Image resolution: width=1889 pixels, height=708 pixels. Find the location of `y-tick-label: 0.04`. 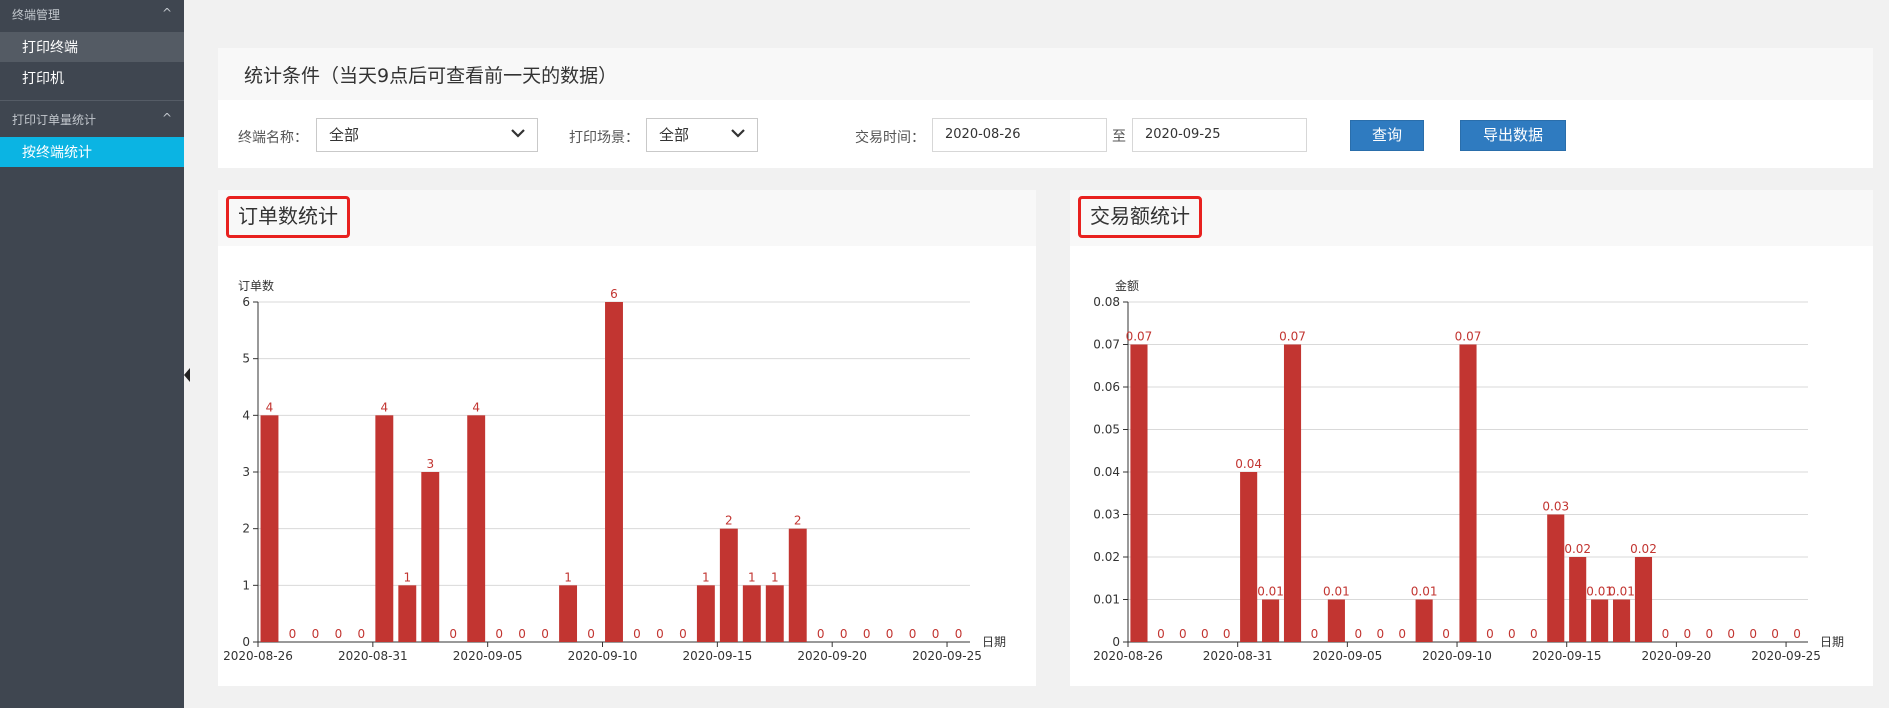

y-tick-label: 0.04 is located at coordinates (1106, 472).